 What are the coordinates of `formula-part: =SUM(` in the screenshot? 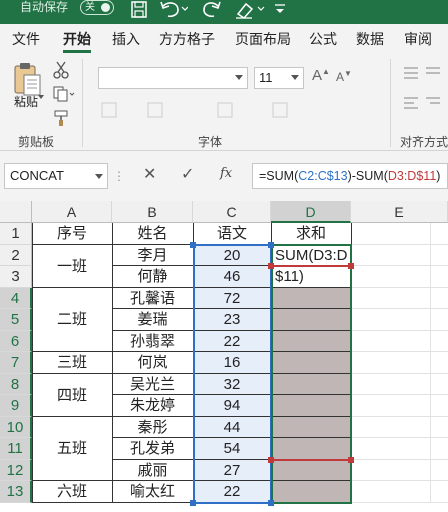 It's located at (279, 176).